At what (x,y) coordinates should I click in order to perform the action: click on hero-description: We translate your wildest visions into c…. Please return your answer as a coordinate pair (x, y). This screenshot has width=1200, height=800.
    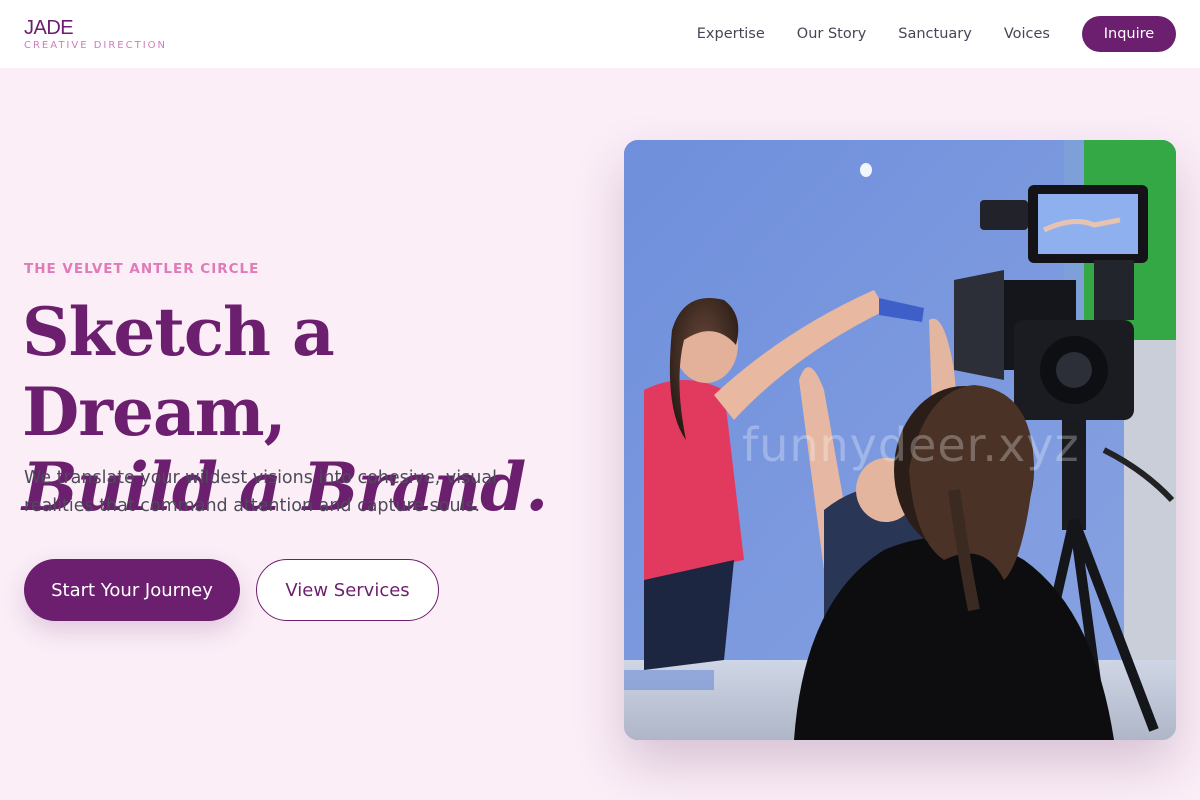
    Looking at the image, I should click on (260, 492).